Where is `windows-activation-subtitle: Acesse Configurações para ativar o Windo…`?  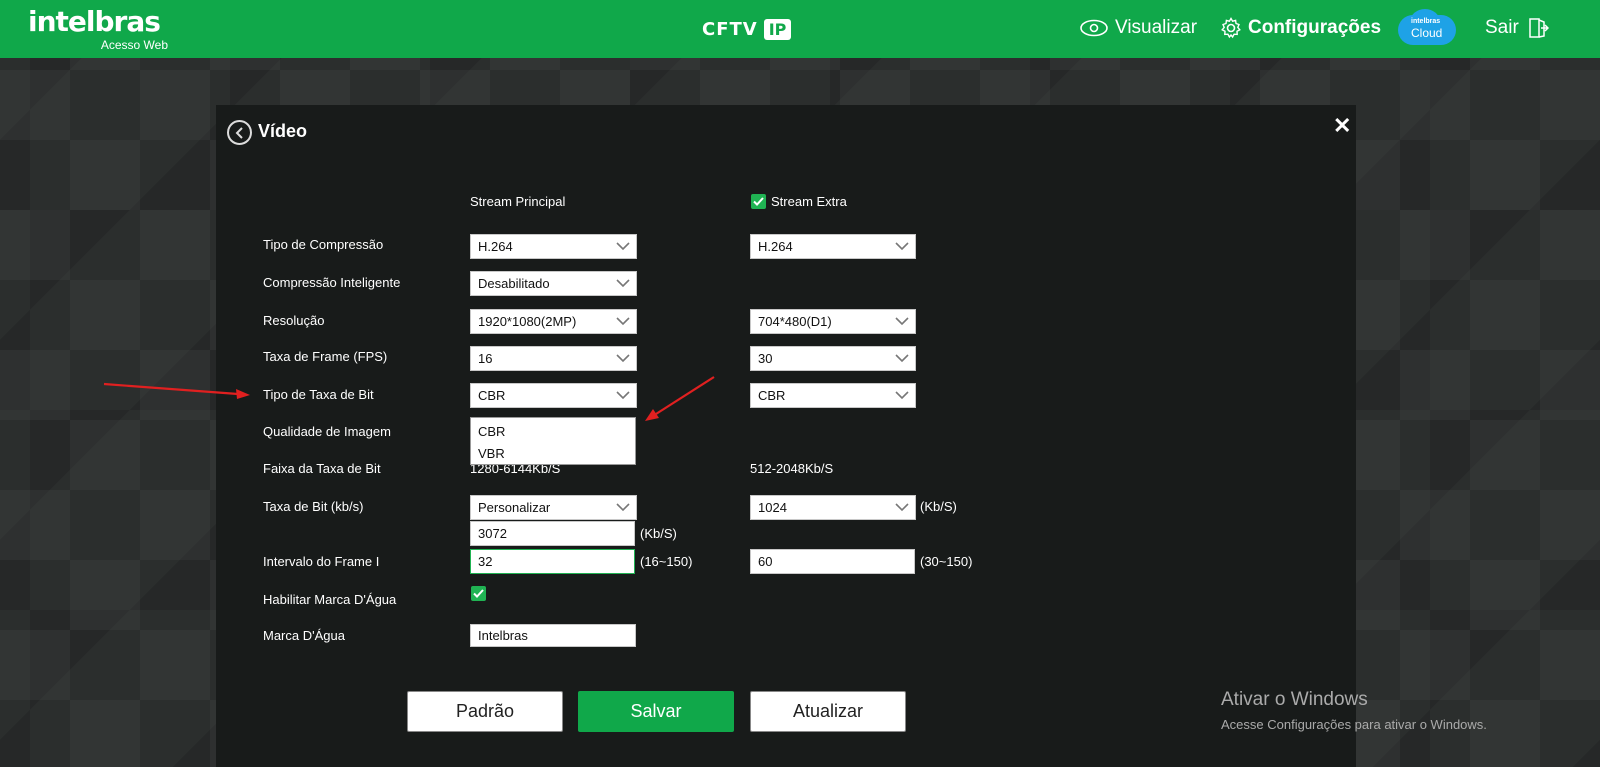 windows-activation-subtitle: Acesse Configurações para ativar o Windo… is located at coordinates (1354, 724).